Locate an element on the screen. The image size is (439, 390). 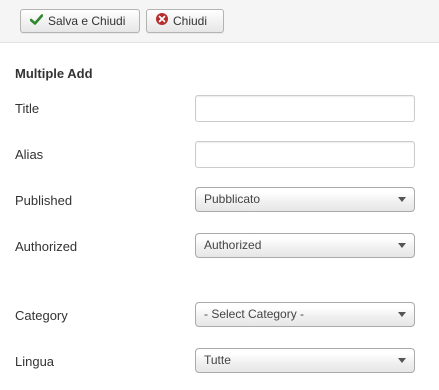
category-label: Category is located at coordinates (41, 315).